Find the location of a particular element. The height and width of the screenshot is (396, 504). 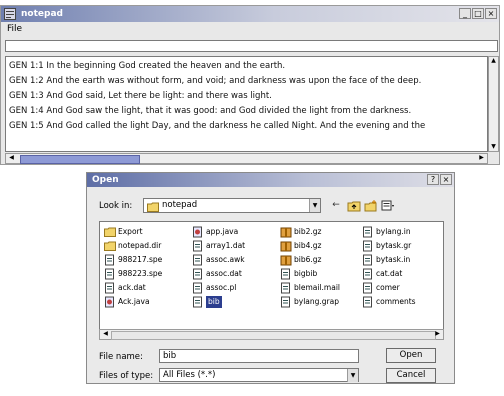

help-button: ? is located at coordinates (433, 179).